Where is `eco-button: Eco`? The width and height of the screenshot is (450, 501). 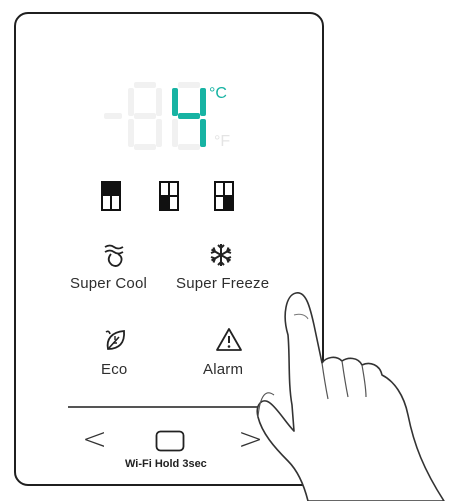
eco-button: Eco is located at coordinates (116, 354).